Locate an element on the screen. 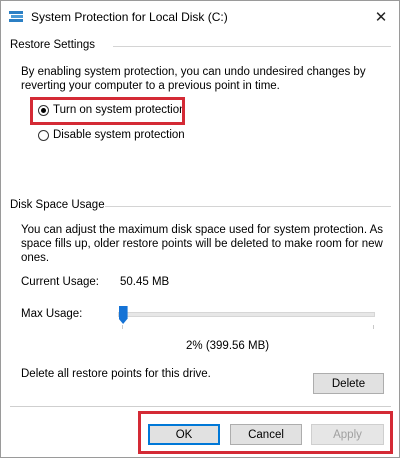 The height and width of the screenshot is (458, 400). max-usage-value: 2% (399.56 MB) is located at coordinates (228, 346).